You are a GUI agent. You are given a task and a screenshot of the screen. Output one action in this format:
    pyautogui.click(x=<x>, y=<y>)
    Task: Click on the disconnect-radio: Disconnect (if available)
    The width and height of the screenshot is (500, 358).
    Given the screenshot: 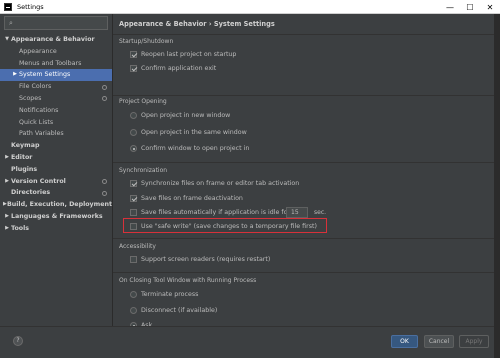 What is the action you would take?
    pyautogui.click(x=173, y=310)
    